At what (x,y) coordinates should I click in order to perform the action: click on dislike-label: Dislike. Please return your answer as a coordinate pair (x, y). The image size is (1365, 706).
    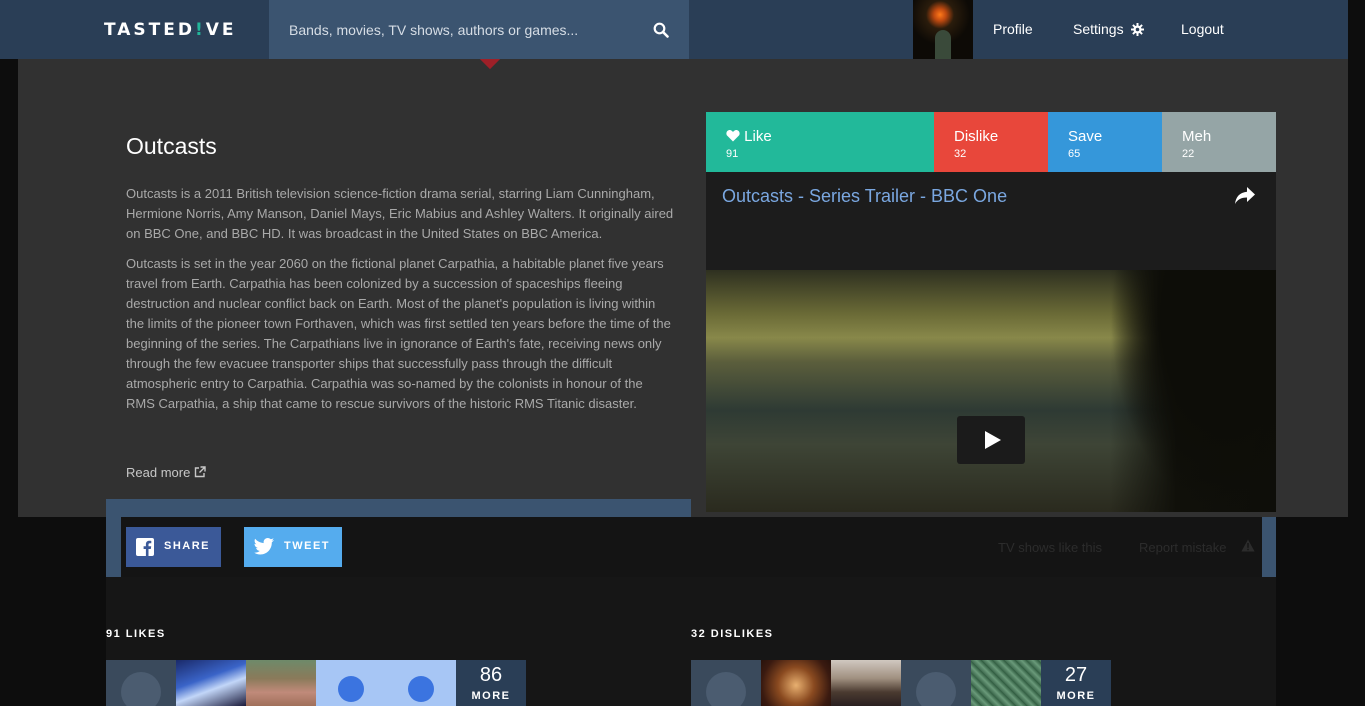
    Looking at the image, I should click on (976, 136).